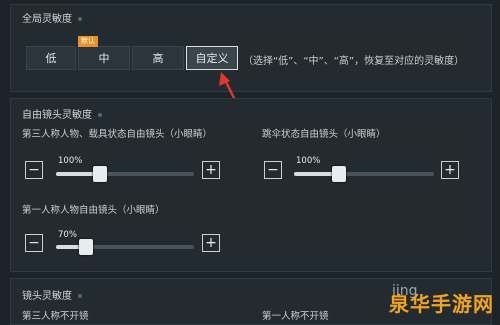  I want to click on slider-third-person, so click(125, 174).